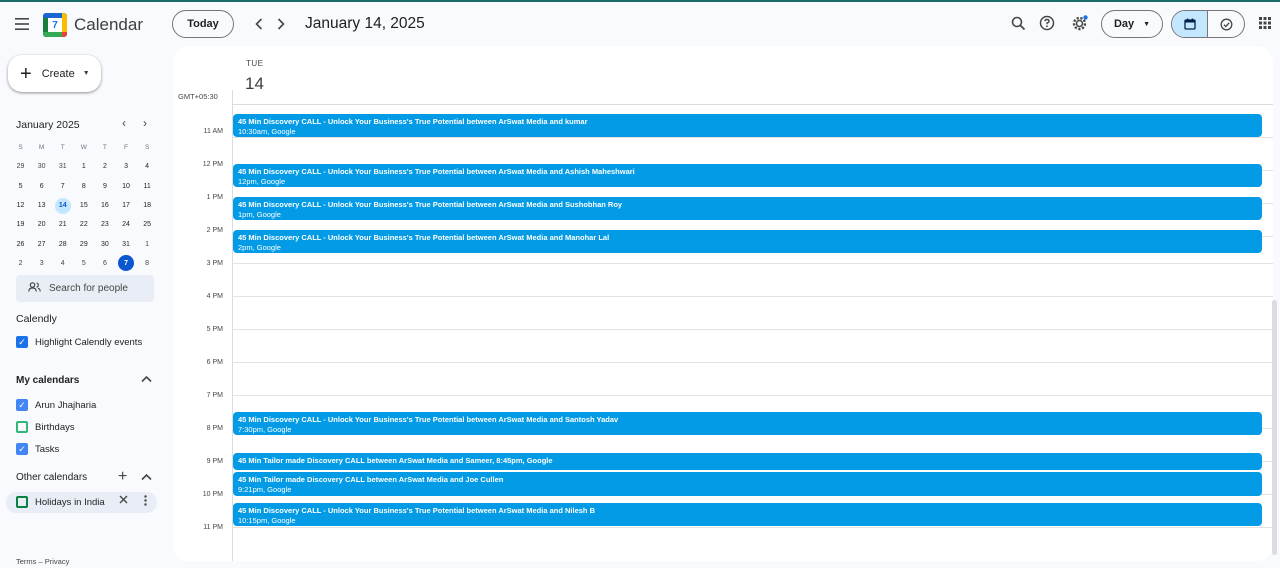 This screenshot has width=1280, height=568. Describe the element at coordinates (62, 244) in the screenshot. I see `mini-day: 28` at that location.